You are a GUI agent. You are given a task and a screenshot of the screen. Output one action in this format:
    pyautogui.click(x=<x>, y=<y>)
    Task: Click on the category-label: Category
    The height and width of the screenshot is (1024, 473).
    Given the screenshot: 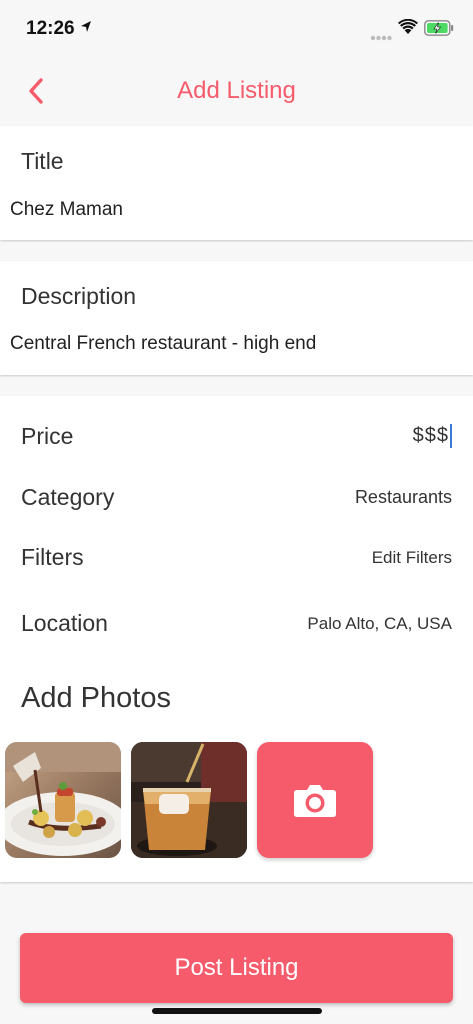 What is the action you would take?
    pyautogui.click(x=68, y=497)
    